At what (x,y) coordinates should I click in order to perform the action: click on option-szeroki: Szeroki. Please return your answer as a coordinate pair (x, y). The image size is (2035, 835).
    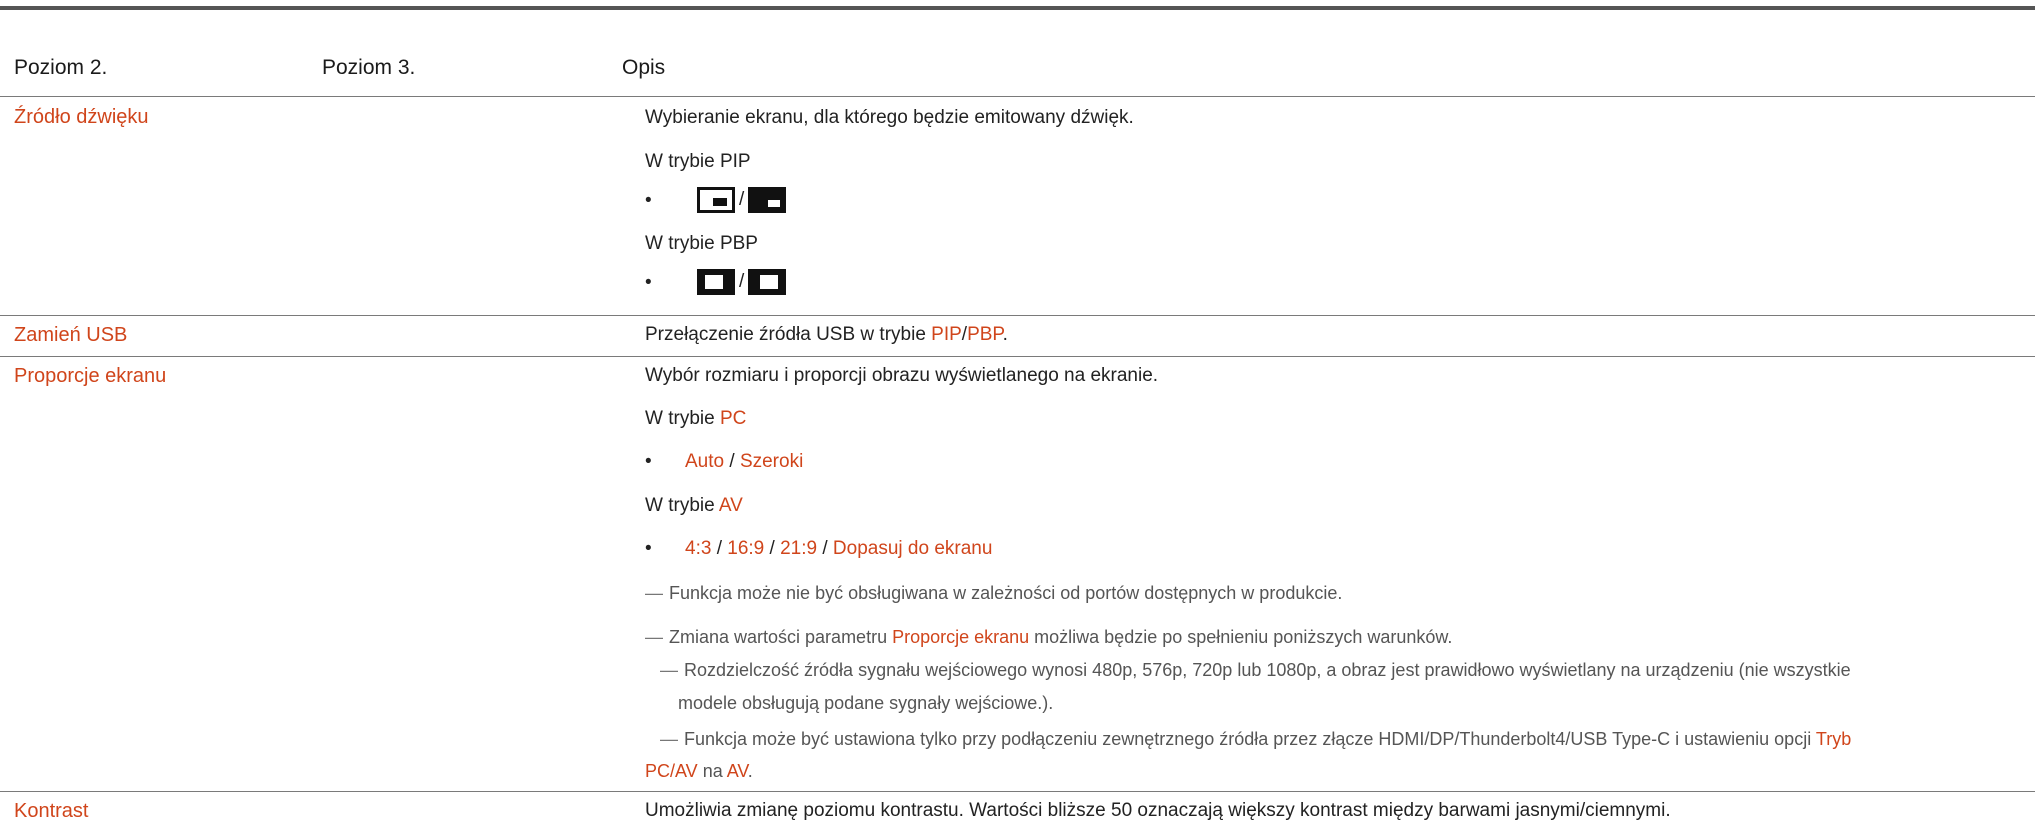
    Looking at the image, I should click on (771, 461).